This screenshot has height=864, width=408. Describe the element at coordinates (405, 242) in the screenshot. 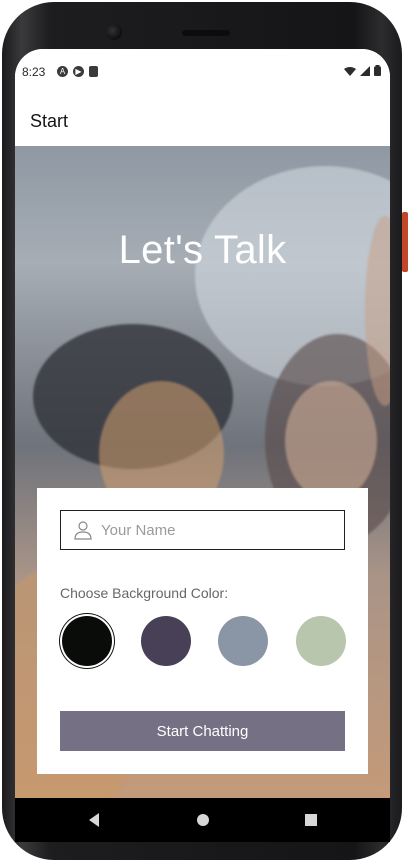

I see `side-button` at that location.